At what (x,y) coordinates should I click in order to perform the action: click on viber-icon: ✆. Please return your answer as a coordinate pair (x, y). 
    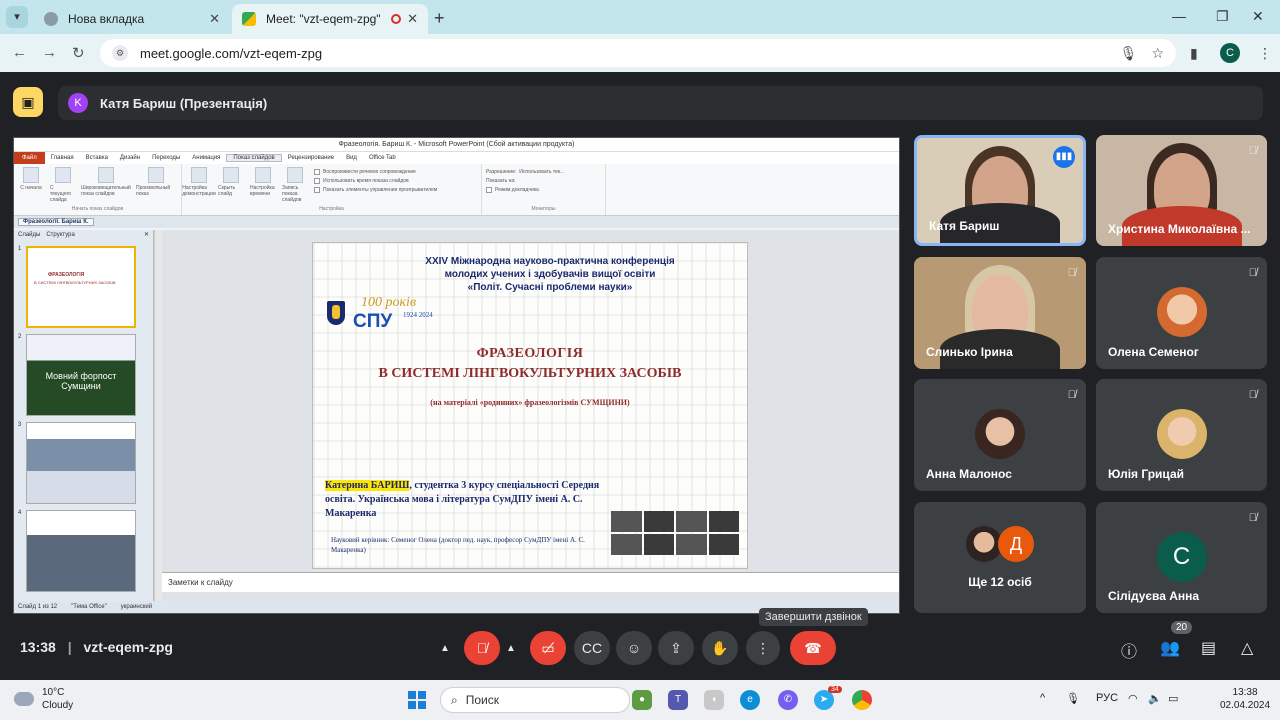
    Looking at the image, I should click on (788, 700).